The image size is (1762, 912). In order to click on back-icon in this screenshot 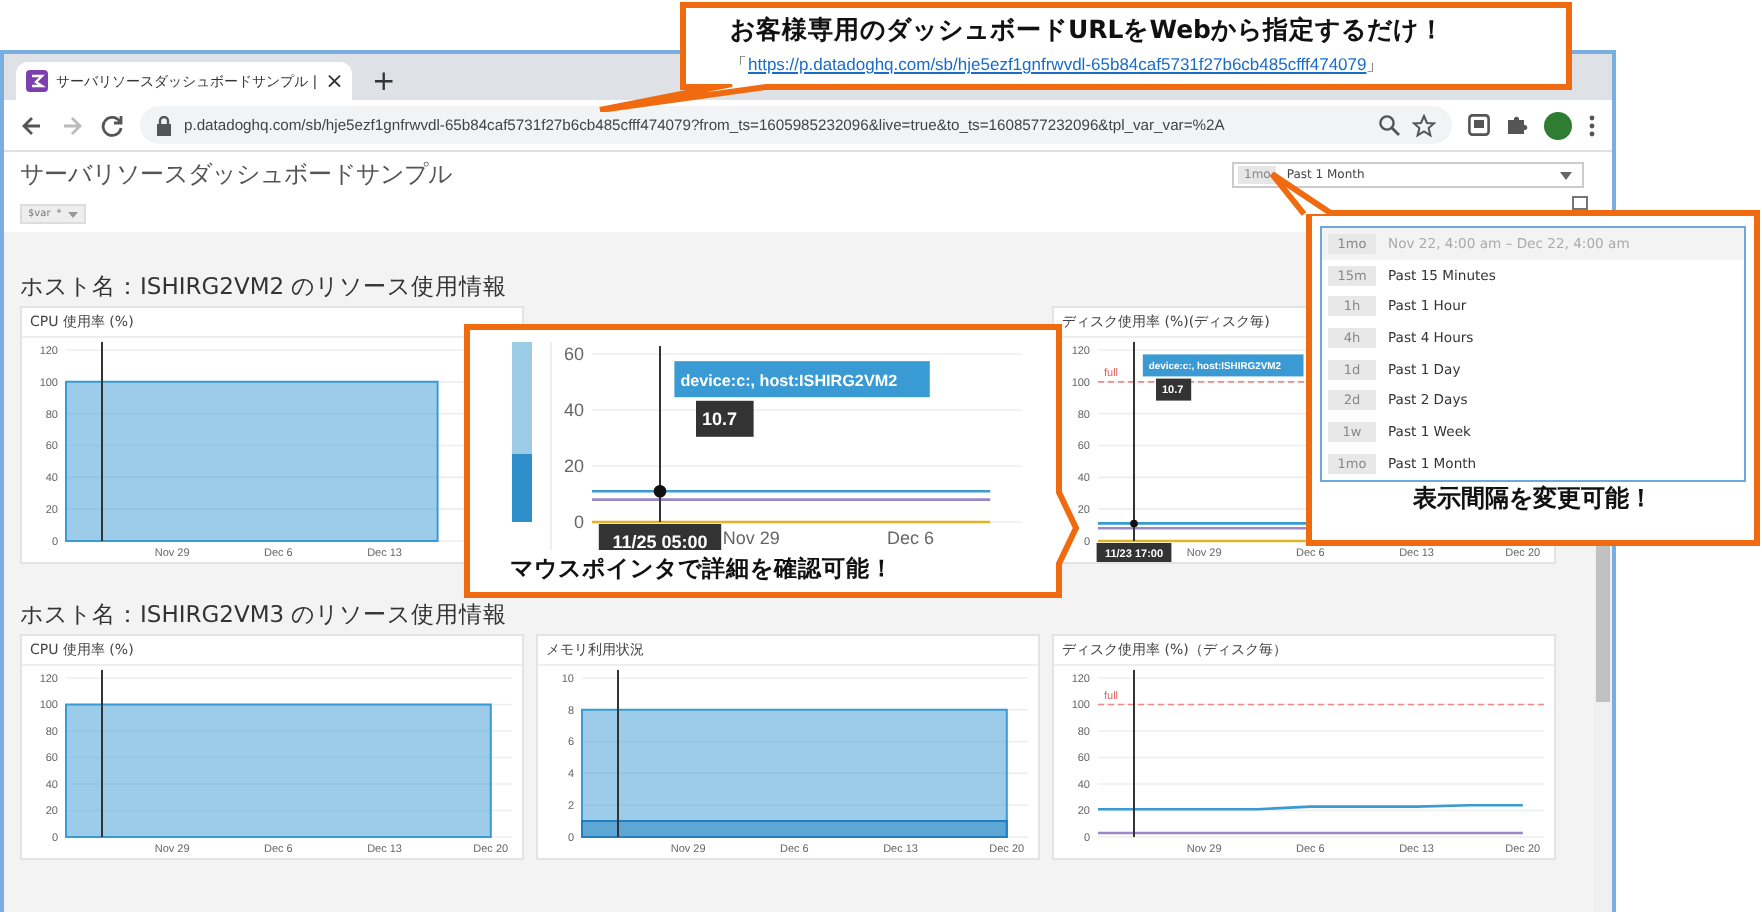, I will do `click(32, 125)`.